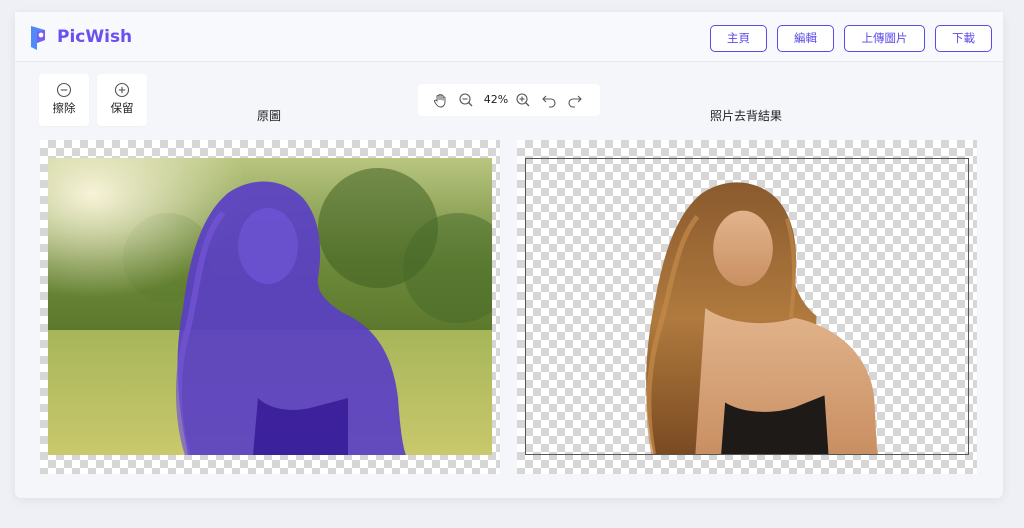 The width and height of the screenshot is (1024, 528). Describe the element at coordinates (466, 100) in the screenshot. I see `zoom-out-icon` at that location.